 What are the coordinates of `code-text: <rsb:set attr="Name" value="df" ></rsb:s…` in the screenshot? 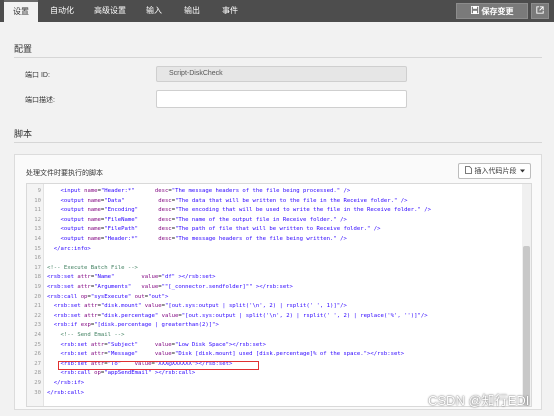 It's located at (131, 277).